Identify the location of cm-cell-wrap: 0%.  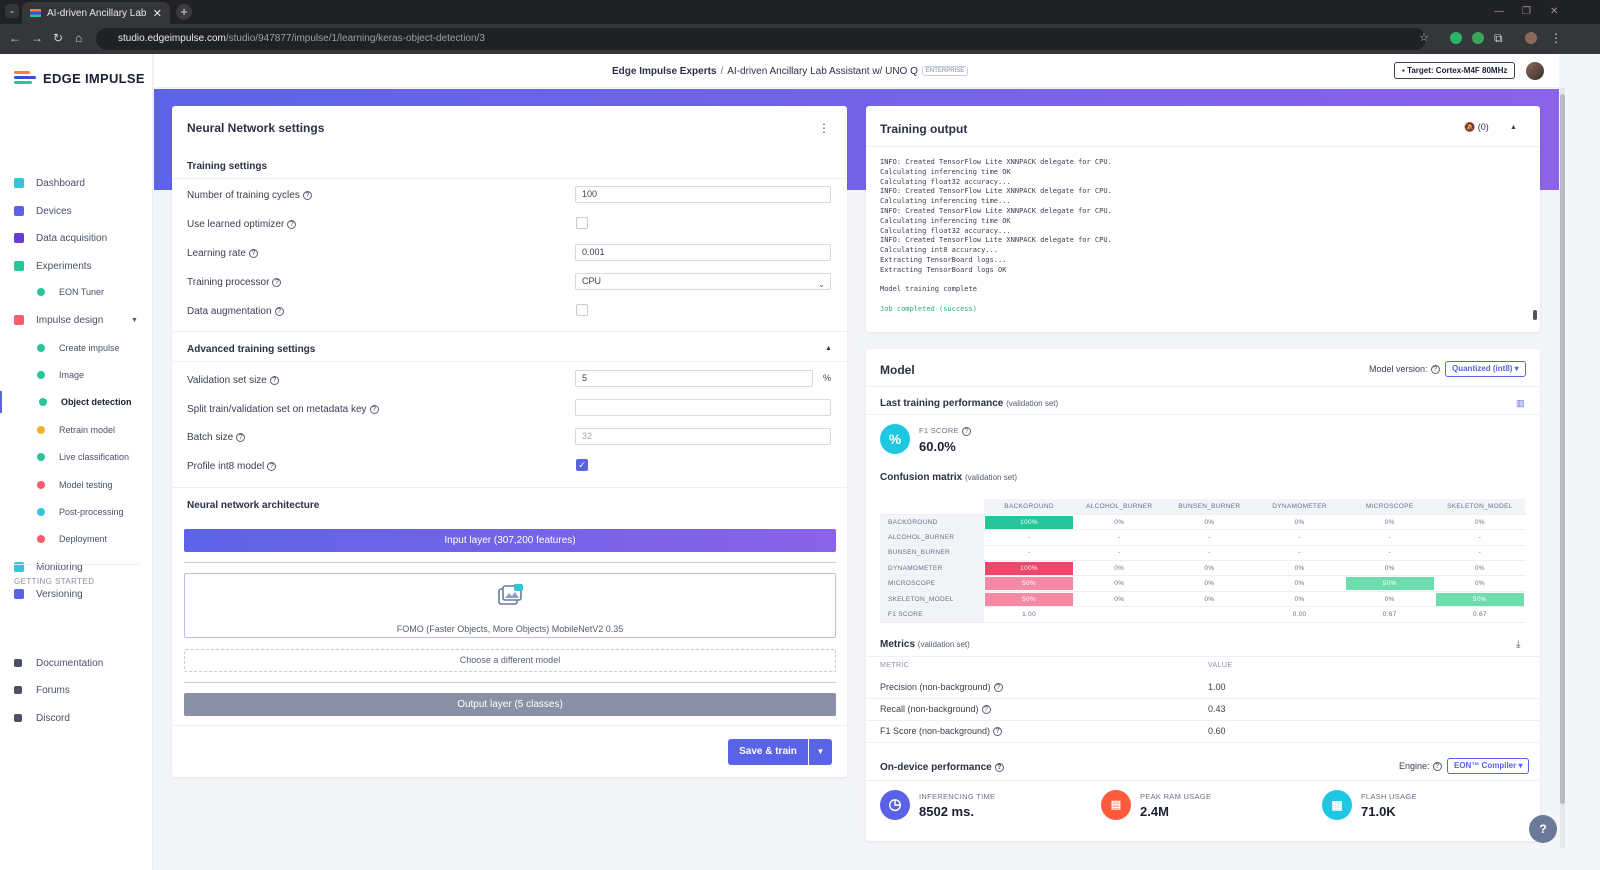
(1209, 599).